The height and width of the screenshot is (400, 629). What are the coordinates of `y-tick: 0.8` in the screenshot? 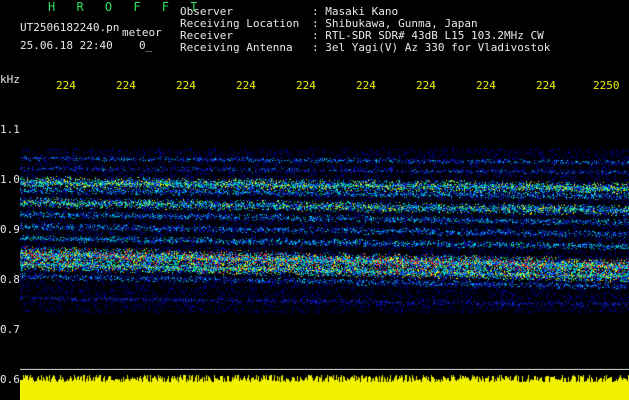 It's located at (10, 279).